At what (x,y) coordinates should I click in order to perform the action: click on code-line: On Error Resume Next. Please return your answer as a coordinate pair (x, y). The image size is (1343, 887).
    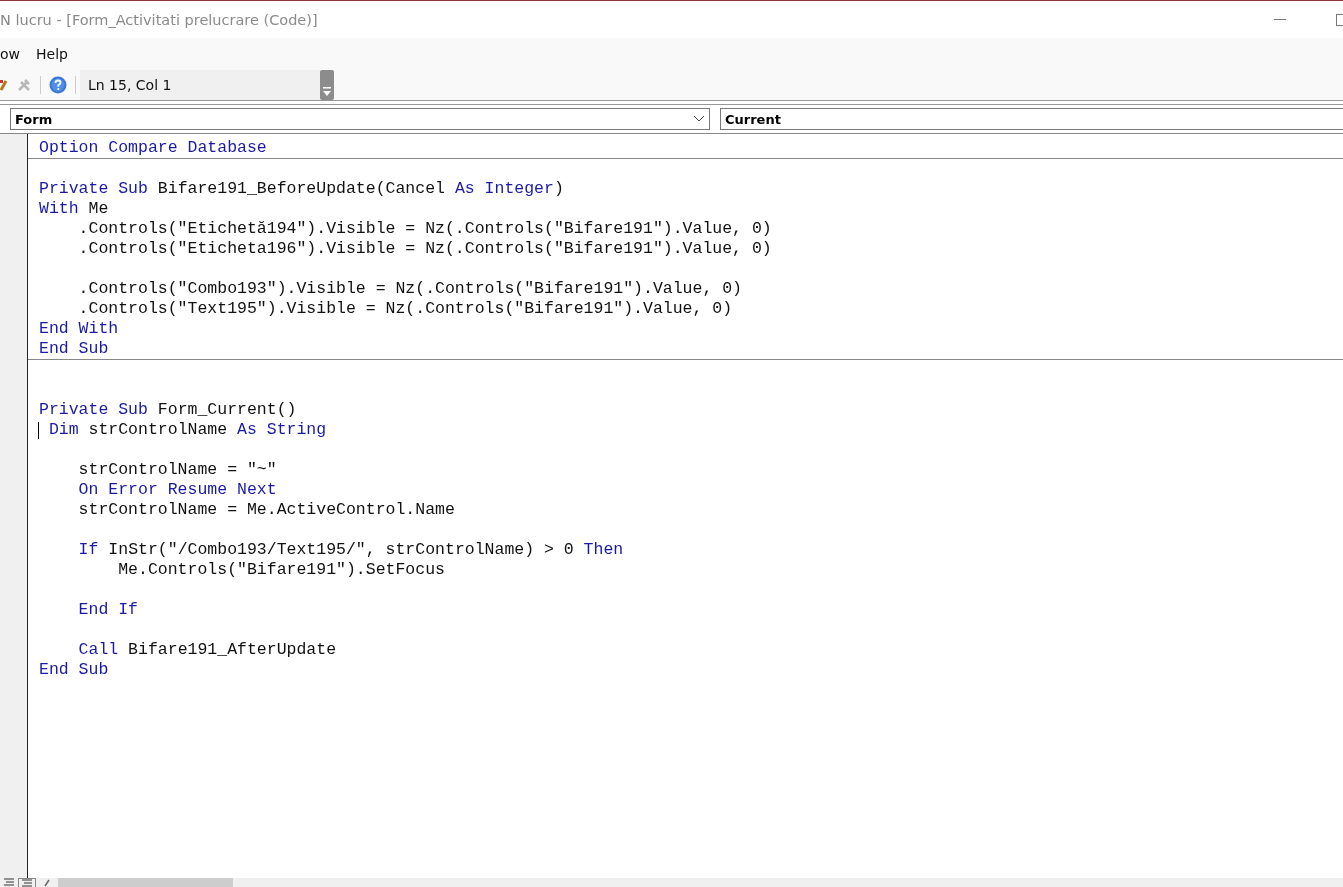
    Looking at the image, I should click on (177, 489).